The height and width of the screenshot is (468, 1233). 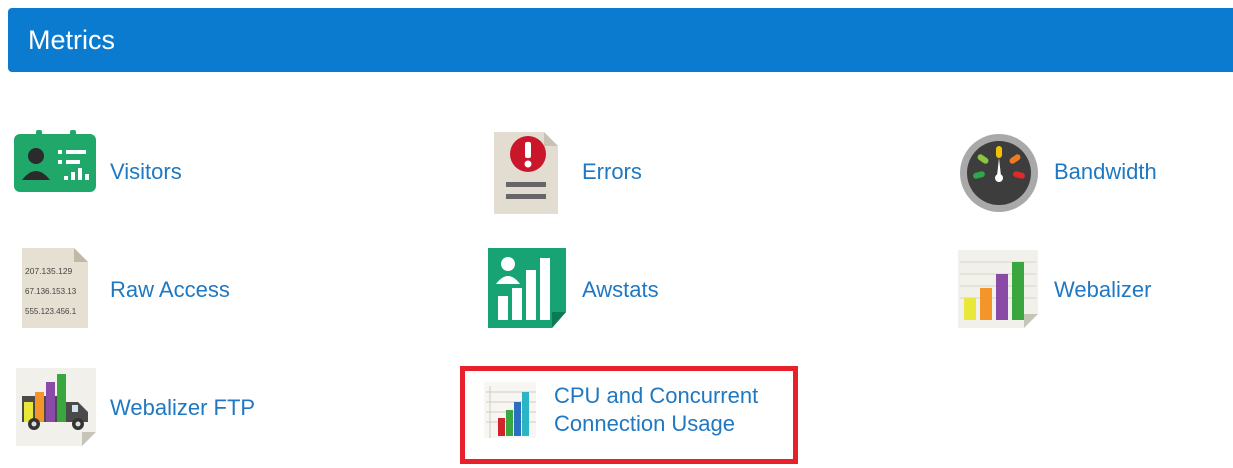 I want to click on visitors-link: Visitors, so click(x=114, y=172).